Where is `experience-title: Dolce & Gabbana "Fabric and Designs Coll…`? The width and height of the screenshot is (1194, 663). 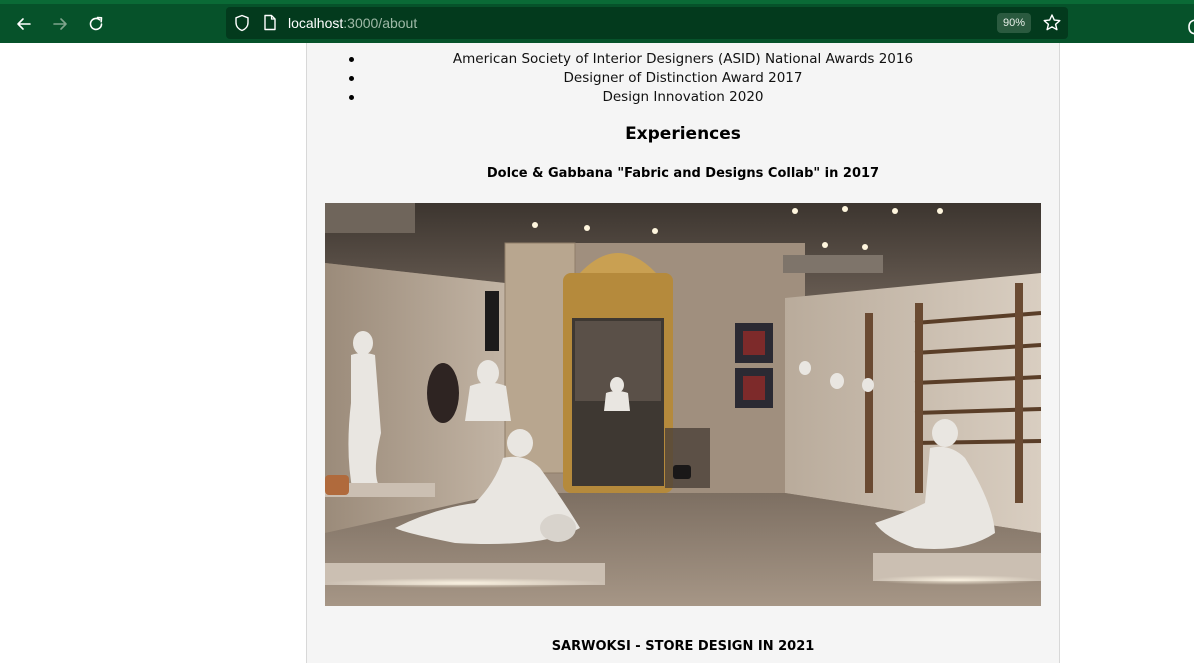
experience-title: Dolce & Gabbana "Fabric and Designs Coll… is located at coordinates (683, 173).